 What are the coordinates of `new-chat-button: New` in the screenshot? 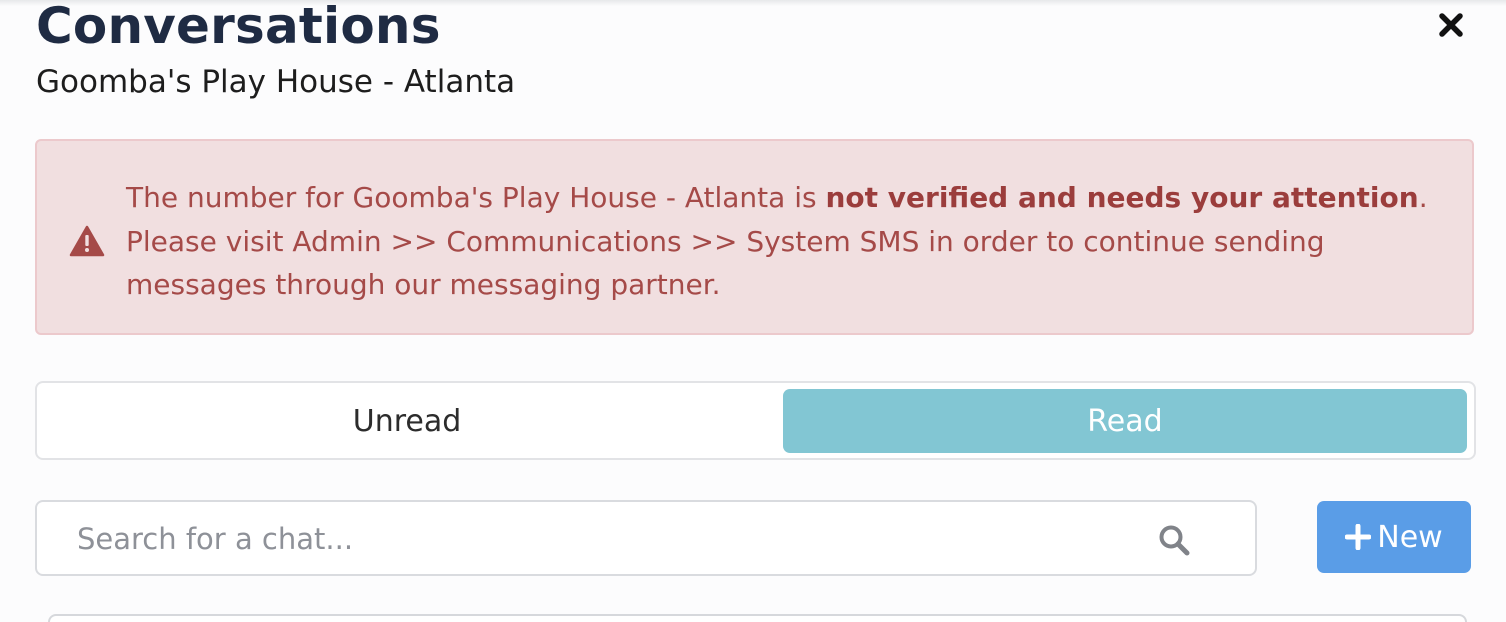 It's located at (1394, 537).